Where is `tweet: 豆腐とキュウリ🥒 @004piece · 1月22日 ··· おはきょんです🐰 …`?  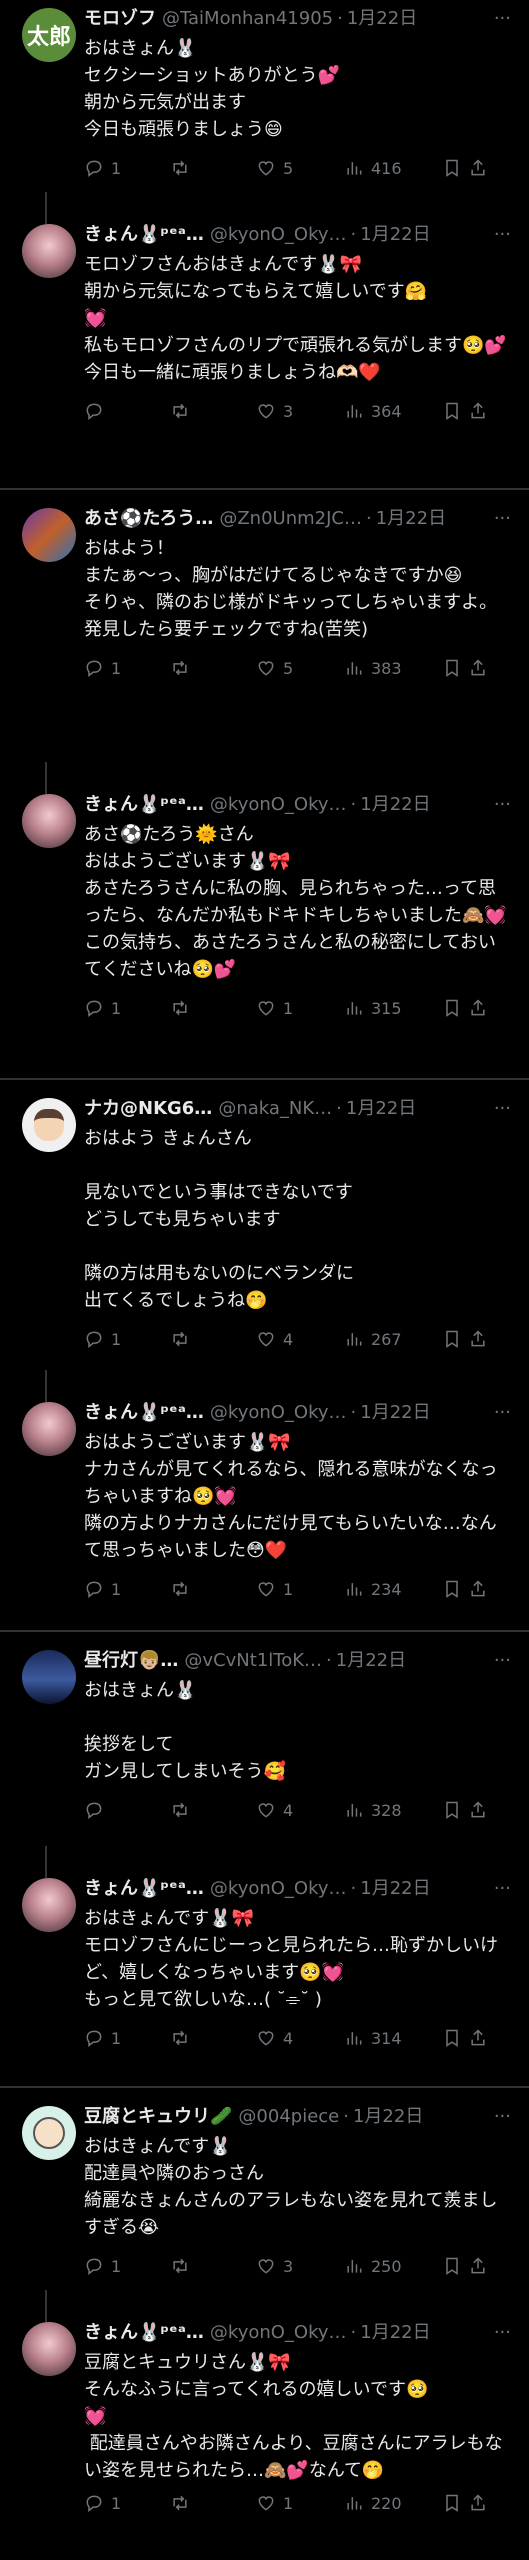 tweet: 豆腐とキュウリ🥒 @004piece · 1月22日 ··· おはきょんです🐰 … is located at coordinates (264, 2189).